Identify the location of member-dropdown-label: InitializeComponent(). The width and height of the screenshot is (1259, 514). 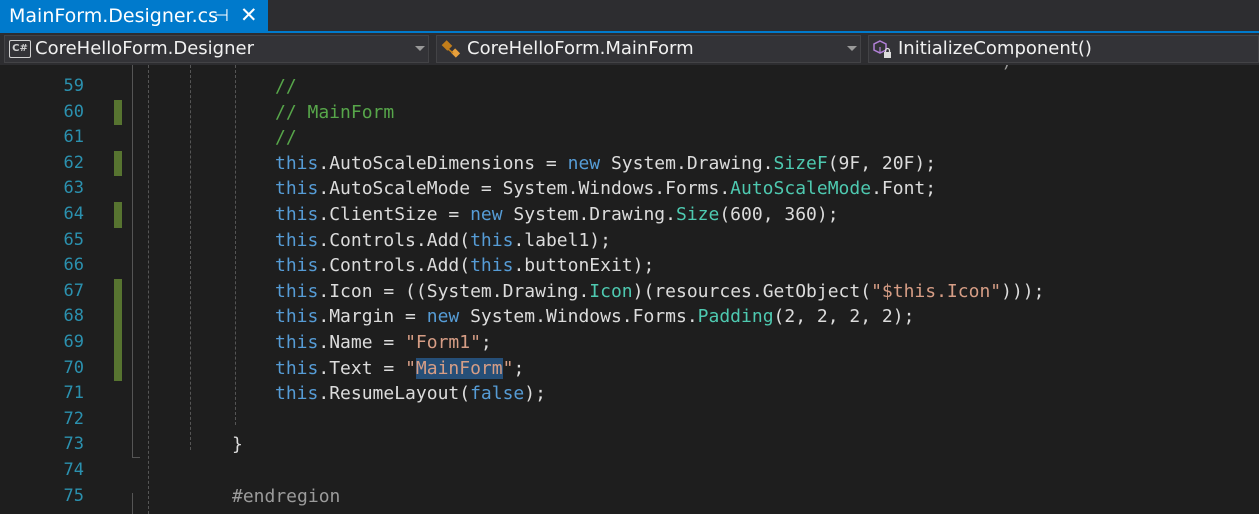
(995, 48).